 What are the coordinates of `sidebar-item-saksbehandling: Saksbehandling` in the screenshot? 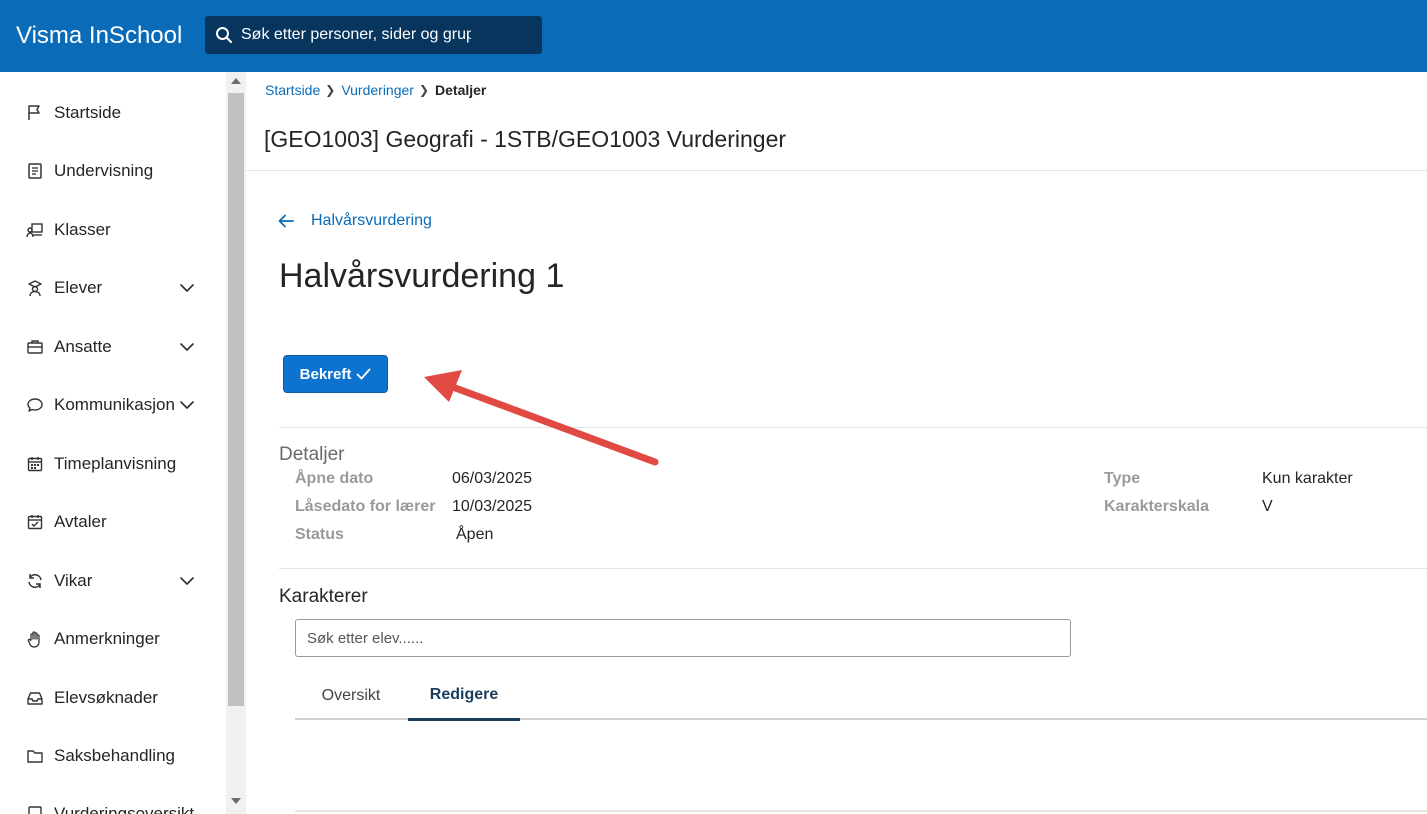 It's located at (113, 756).